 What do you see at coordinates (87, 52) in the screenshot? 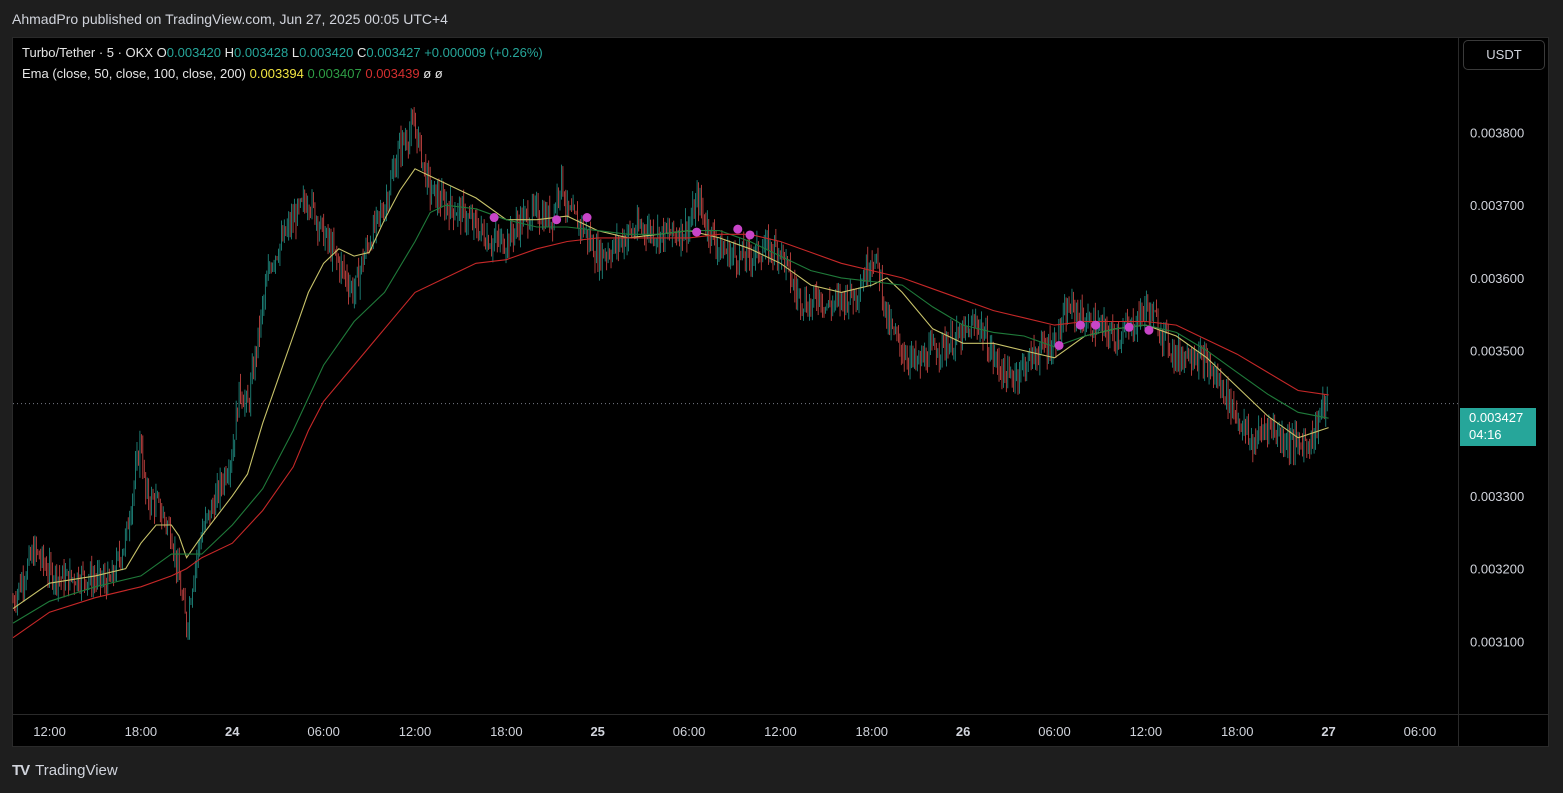
I see `symbol-title: Turbo/Tether · 5 · OKX` at bounding box center [87, 52].